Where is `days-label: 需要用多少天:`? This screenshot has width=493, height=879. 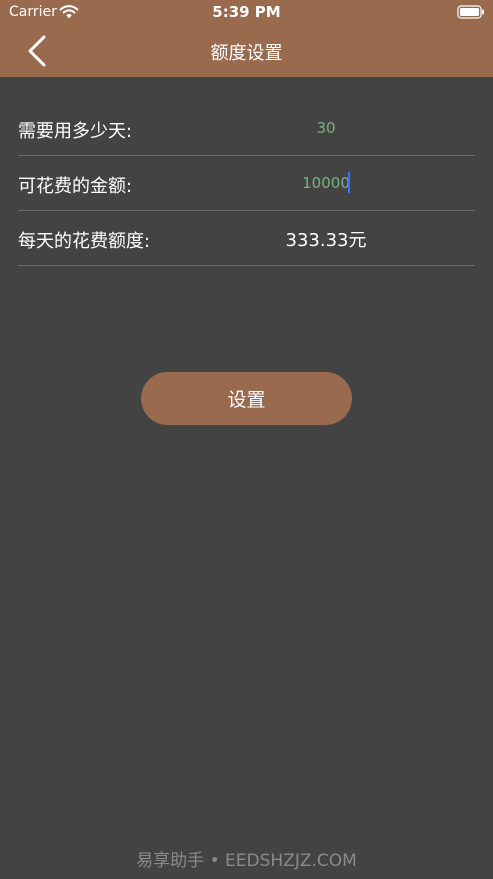
days-label: 需要用多少天: is located at coordinates (75, 131).